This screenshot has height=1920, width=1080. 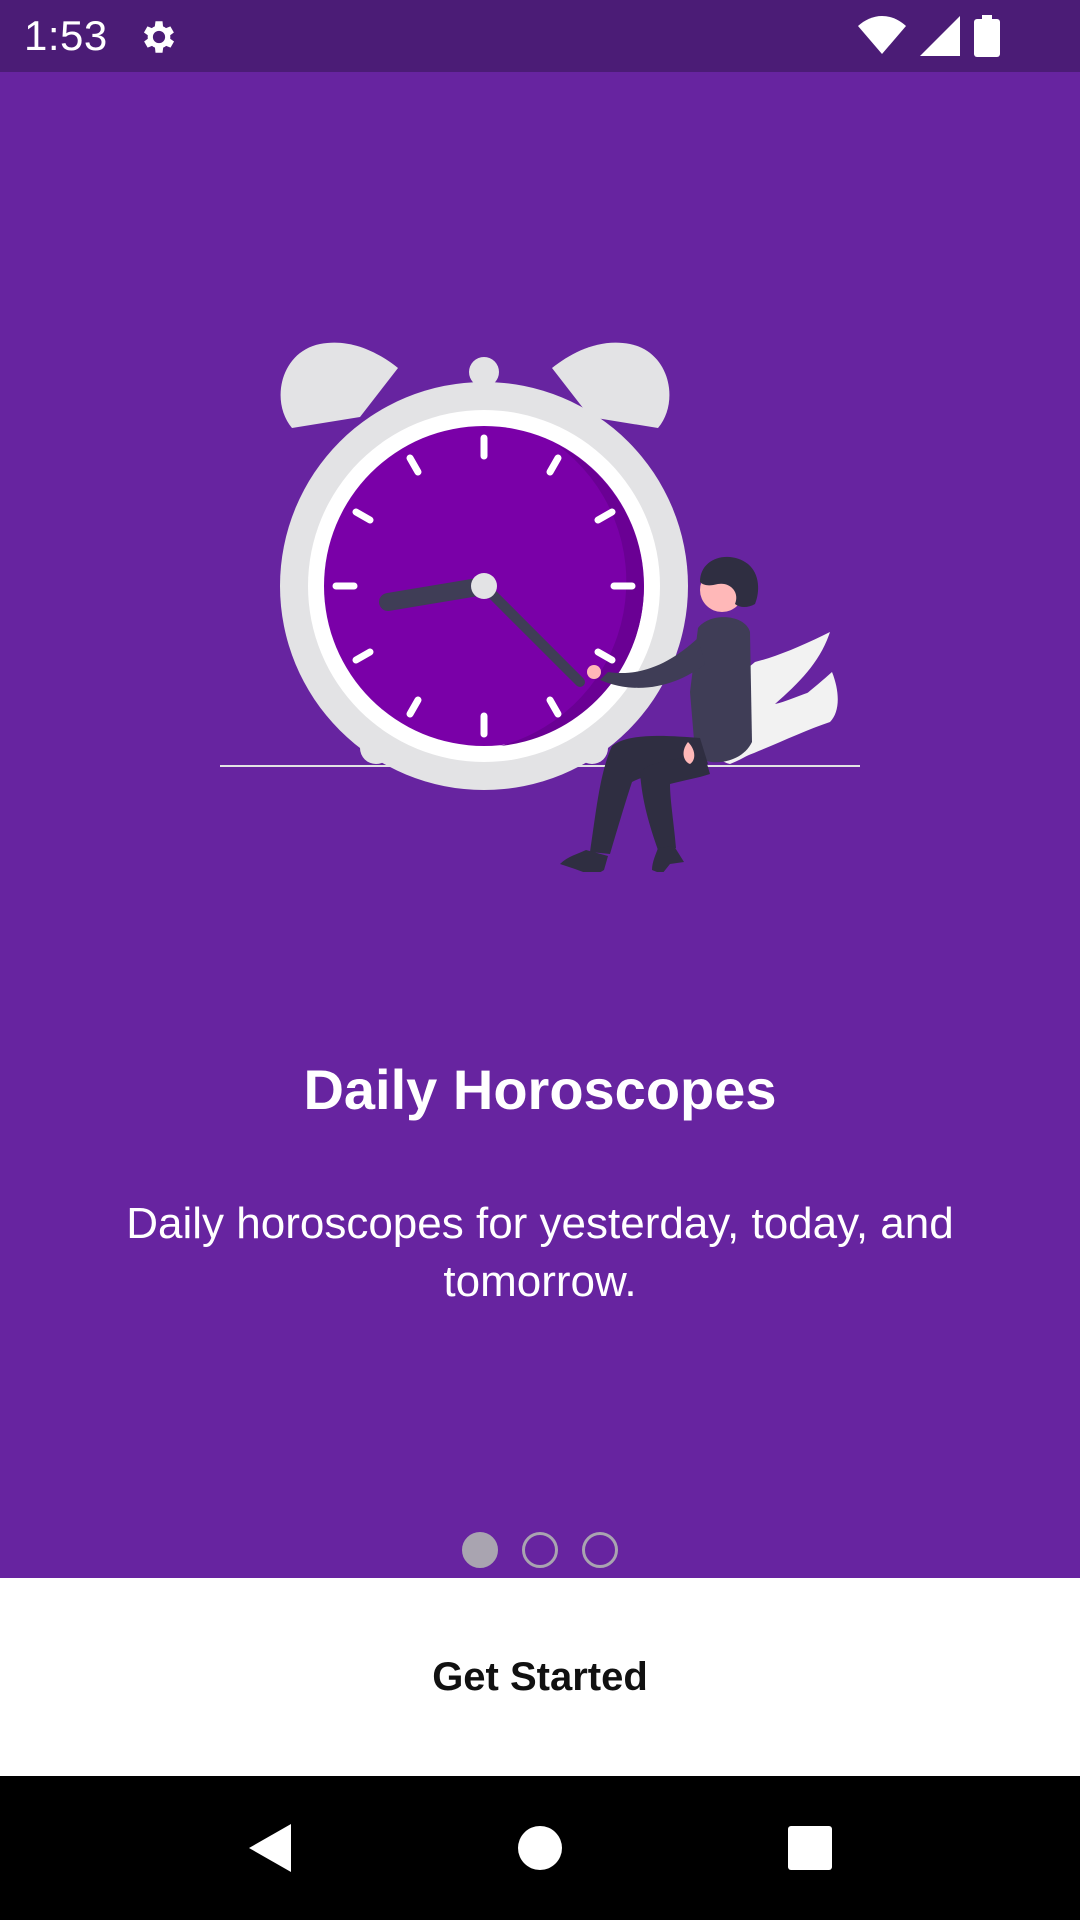 What do you see at coordinates (540, 36) in the screenshot?
I see `status-bar: 1:53` at bounding box center [540, 36].